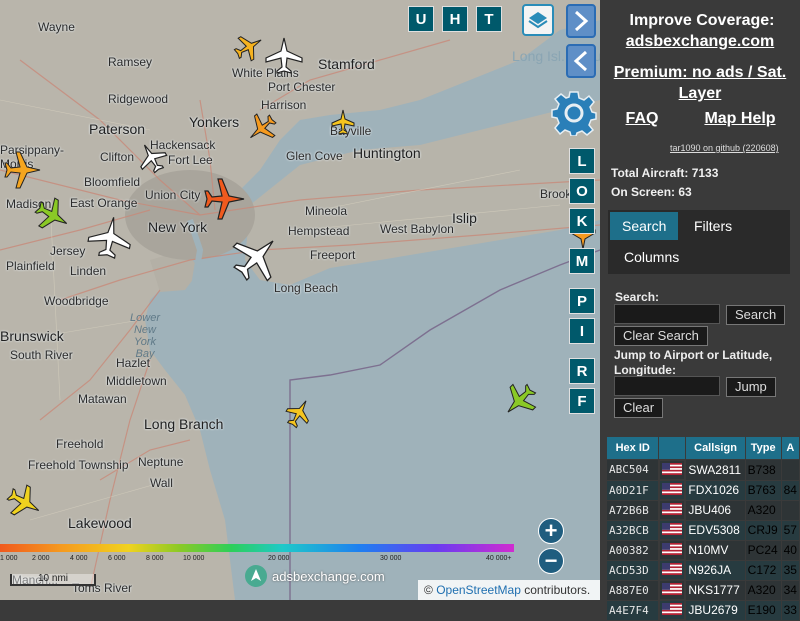  Describe the element at coordinates (161, 462) in the screenshot. I see `place-neptune: Neptune` at that location.